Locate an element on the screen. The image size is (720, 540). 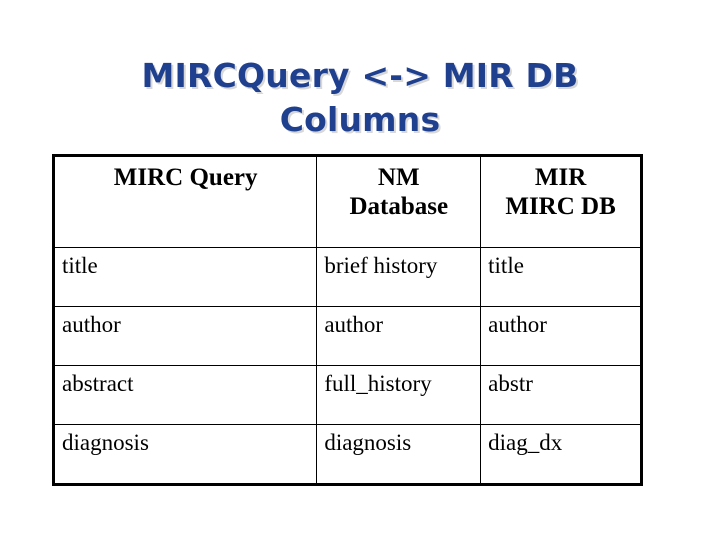
page-title: MIRCQuery <-> MIR DB Columns is located at coordinates (360, 97).